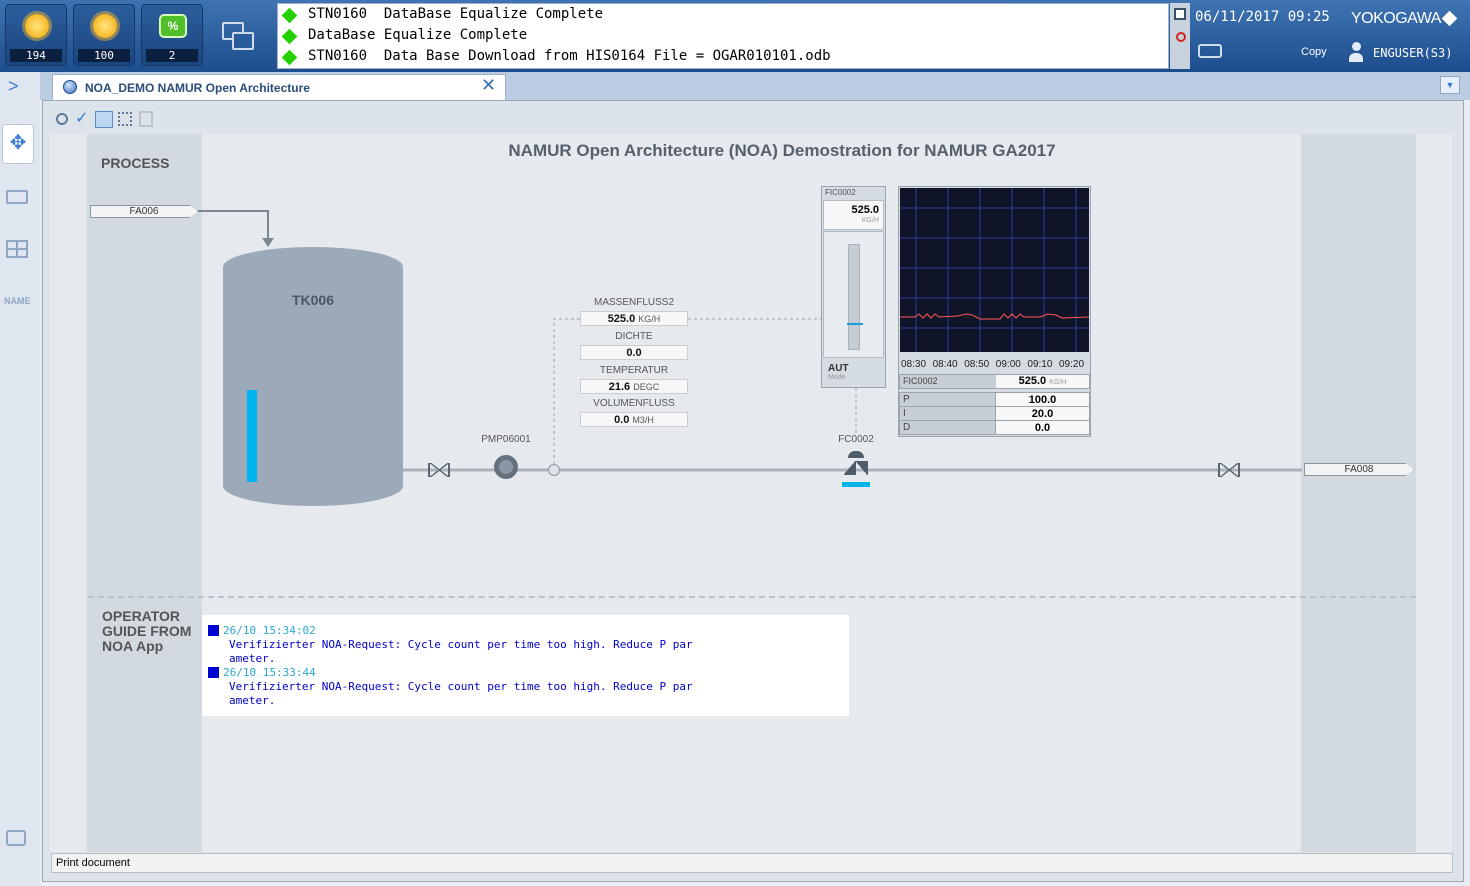  What do you see at coordinates (752, 863) in the screenshot?
I see `status-bar: Print document` at bounding box center [752, 863].